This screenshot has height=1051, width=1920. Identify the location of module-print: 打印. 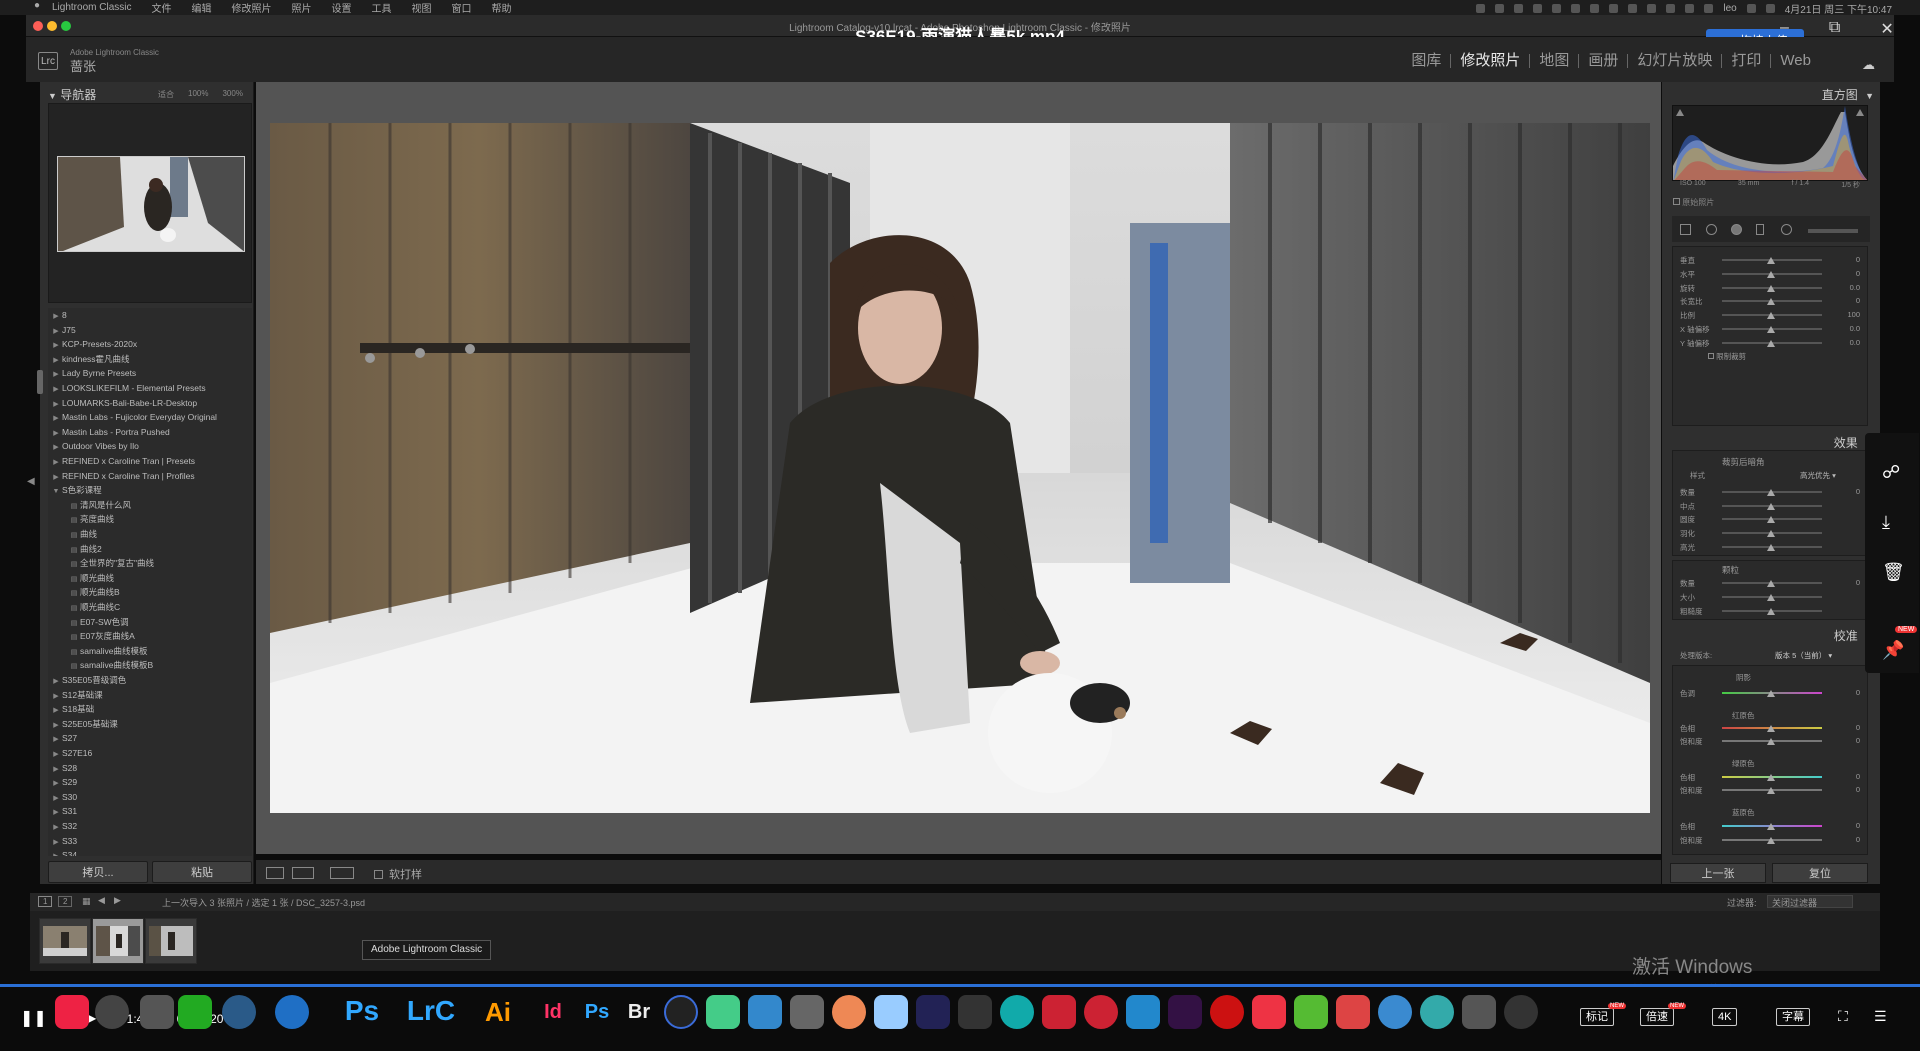
(1747, 60).